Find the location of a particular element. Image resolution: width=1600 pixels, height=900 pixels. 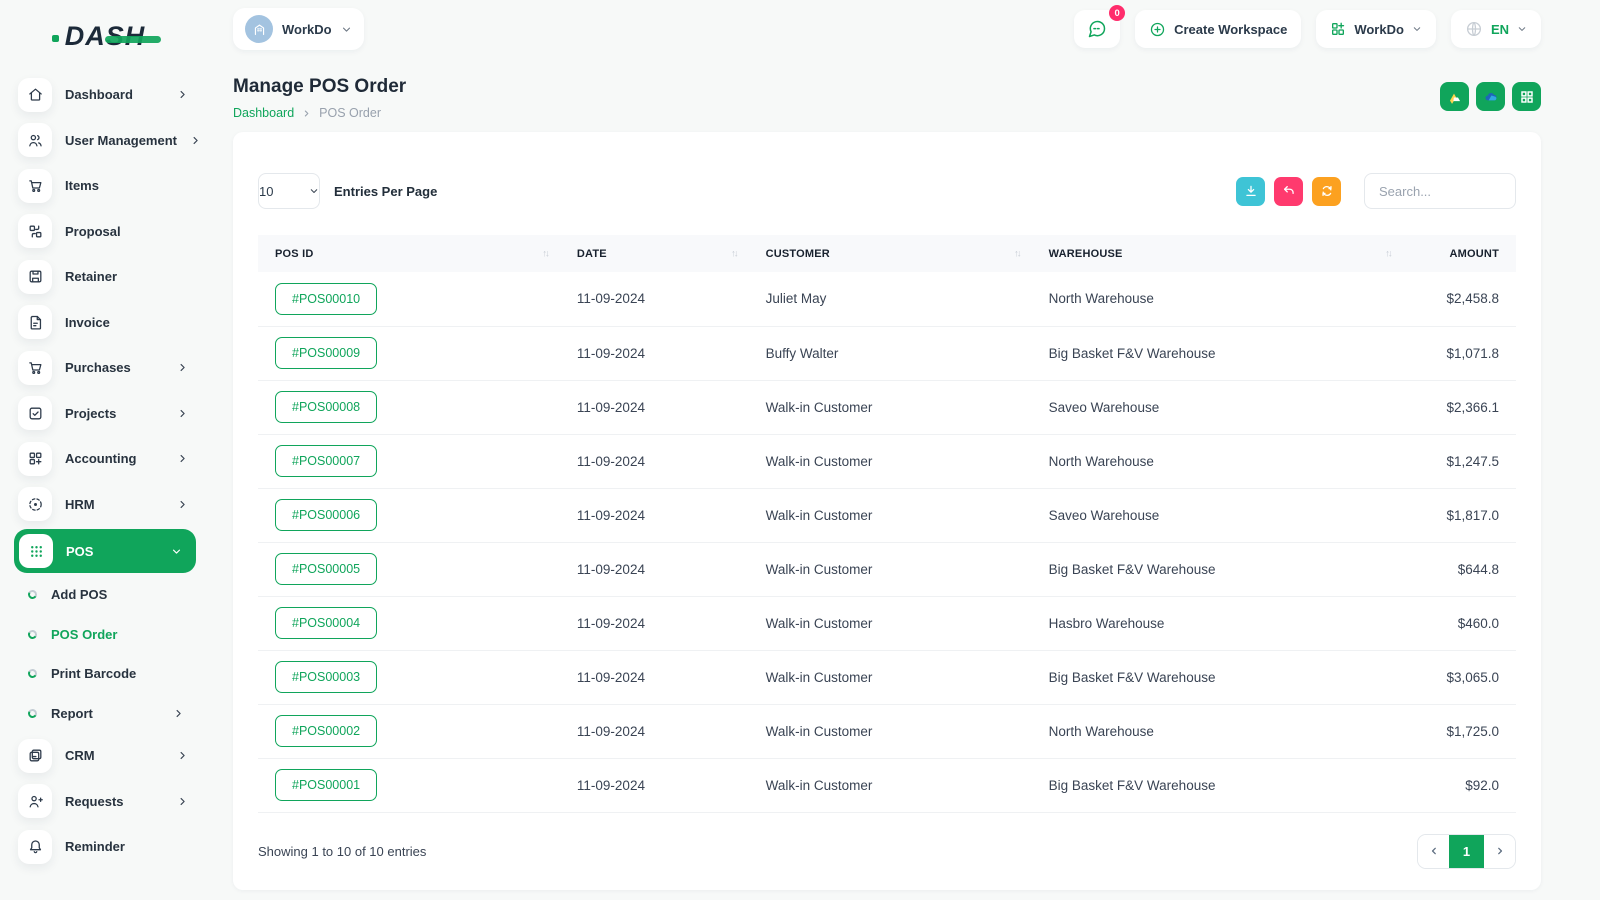

cart-icon is located at coordinates (35, 185).